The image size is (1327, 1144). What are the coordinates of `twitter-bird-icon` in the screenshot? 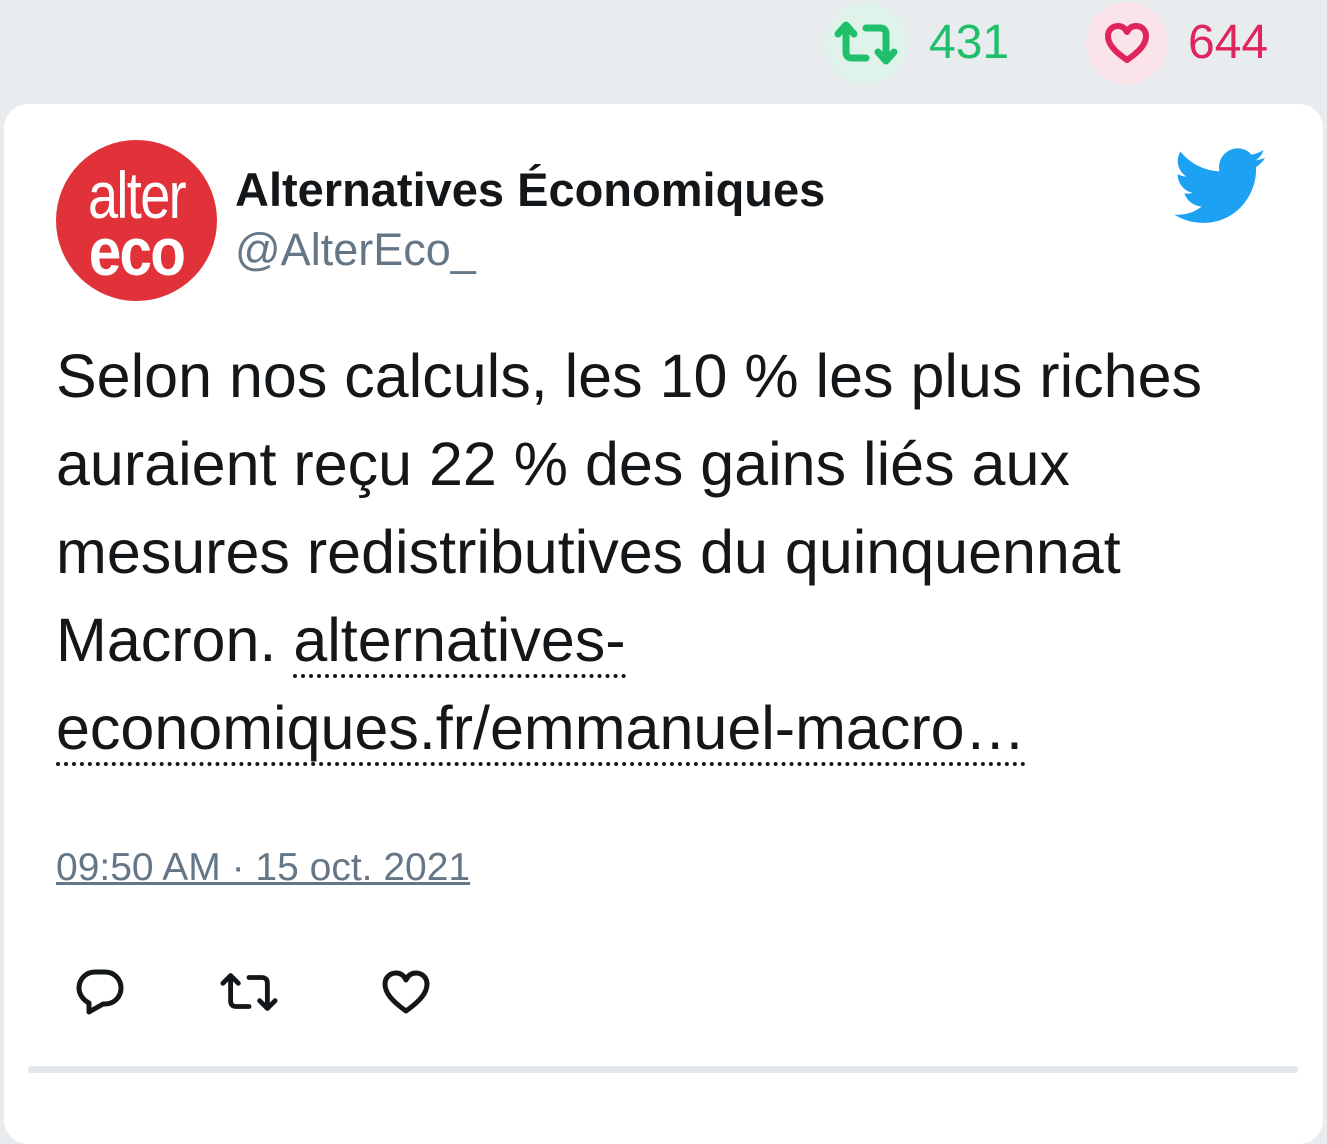 It's located at (1221, 187).